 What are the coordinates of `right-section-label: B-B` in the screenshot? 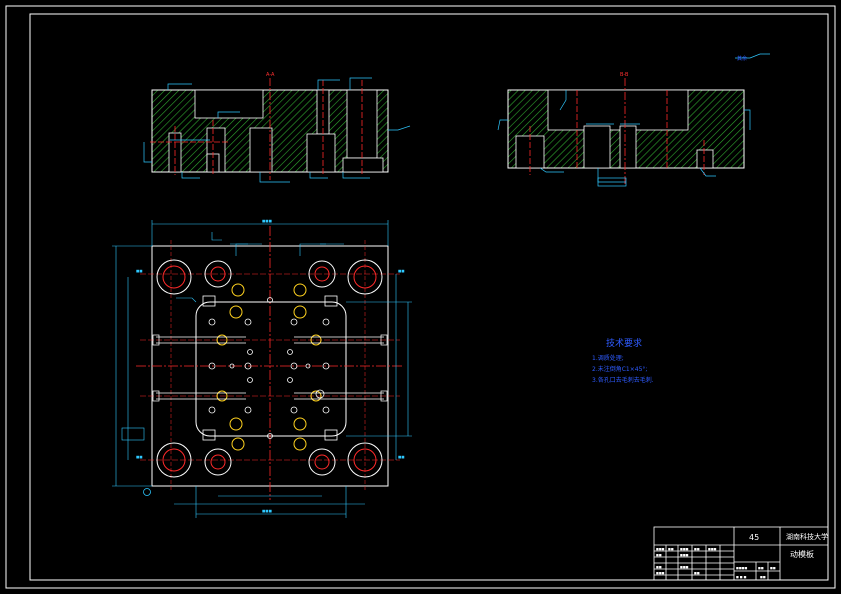 It's located at (624, 75).